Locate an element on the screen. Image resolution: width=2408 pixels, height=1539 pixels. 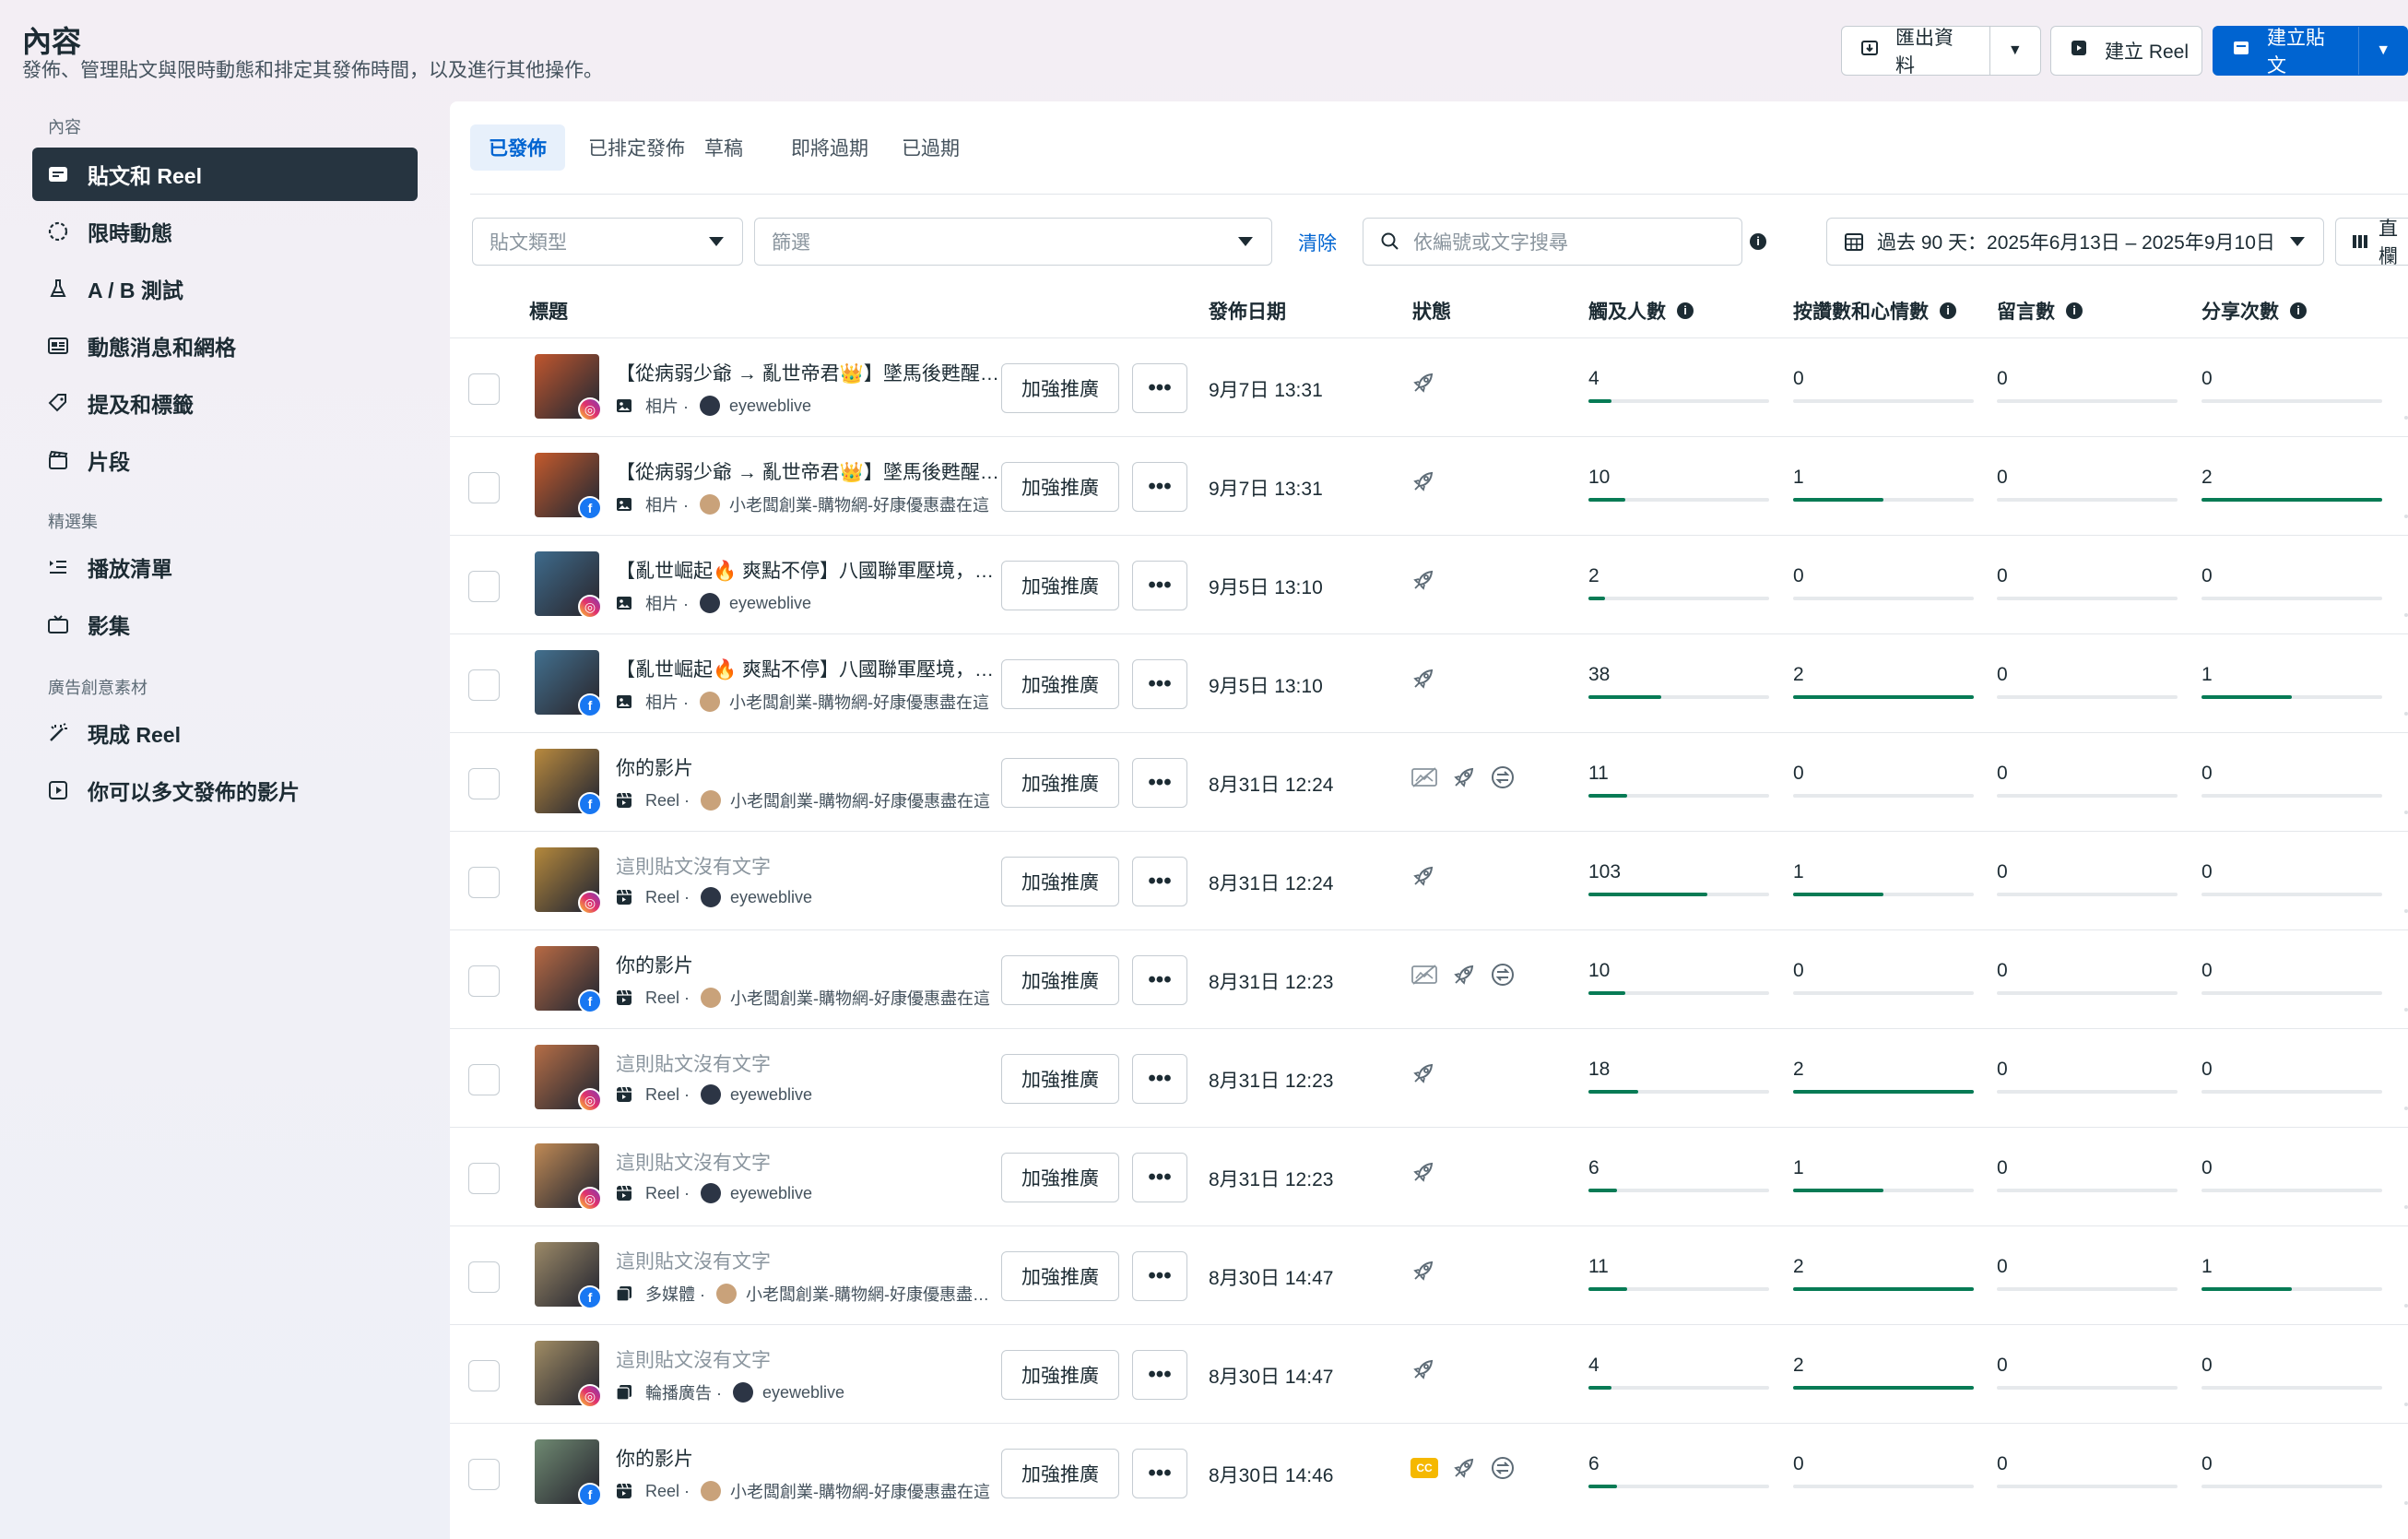
create-post-dropdown-icon: ▼ is located at coordinates (2383, 51).